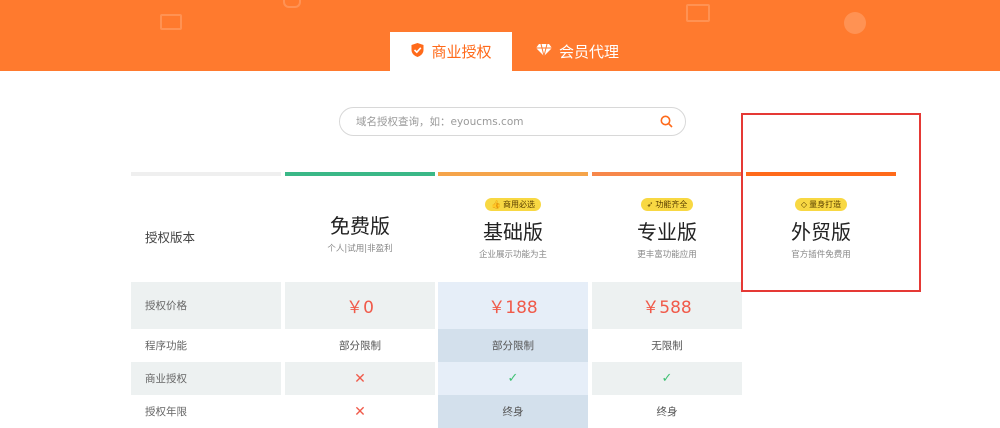 The width and height of the screenshot is (1000, 428). What do you see at coordinates (667, 346) in the screenshot?
I see `features-pro: 无限制` at bounding box center [667, 346].